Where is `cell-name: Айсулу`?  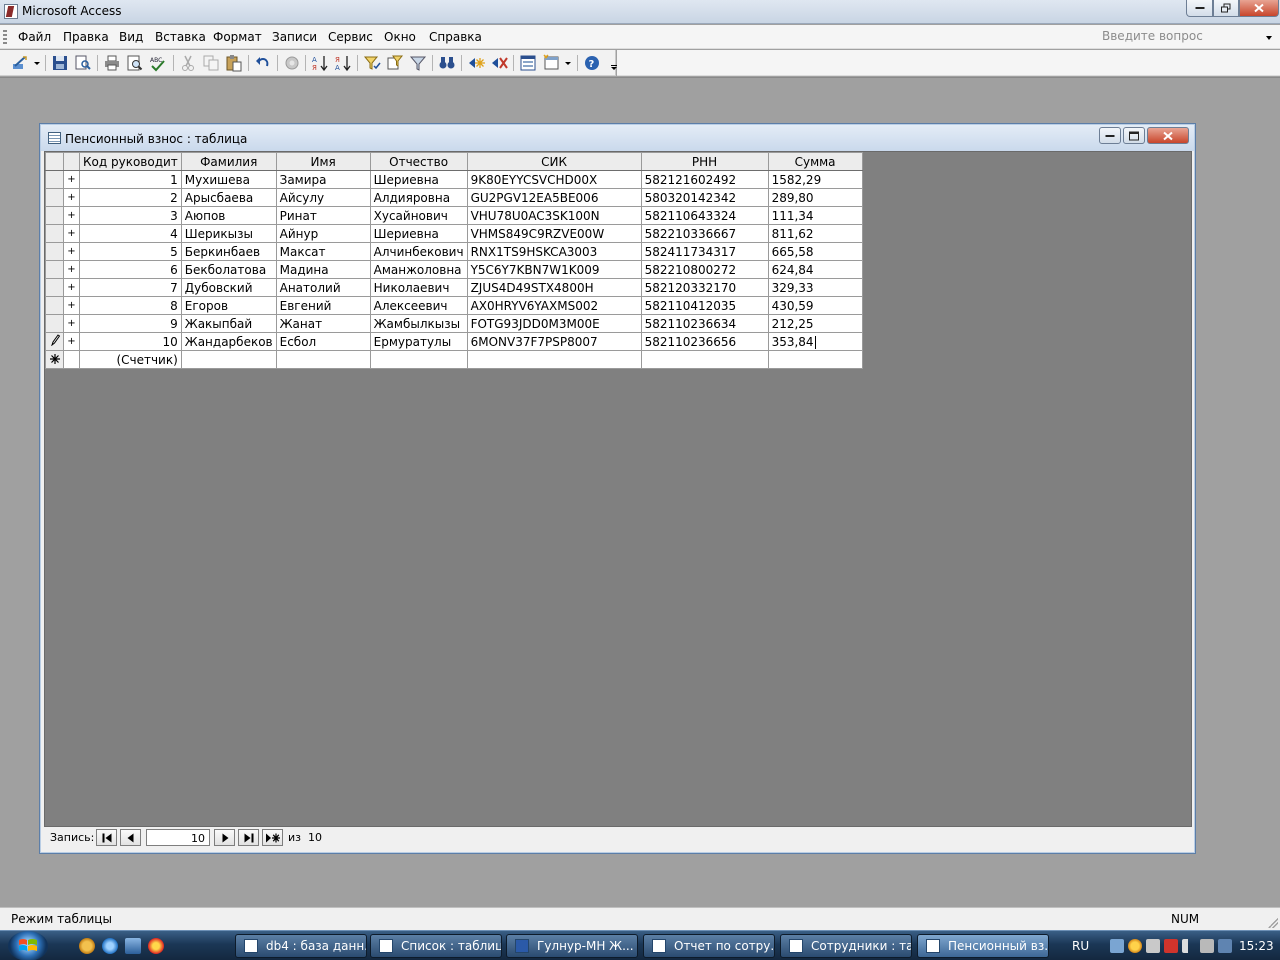 cell-name: Айсулу is located at coordinates (323, 197).